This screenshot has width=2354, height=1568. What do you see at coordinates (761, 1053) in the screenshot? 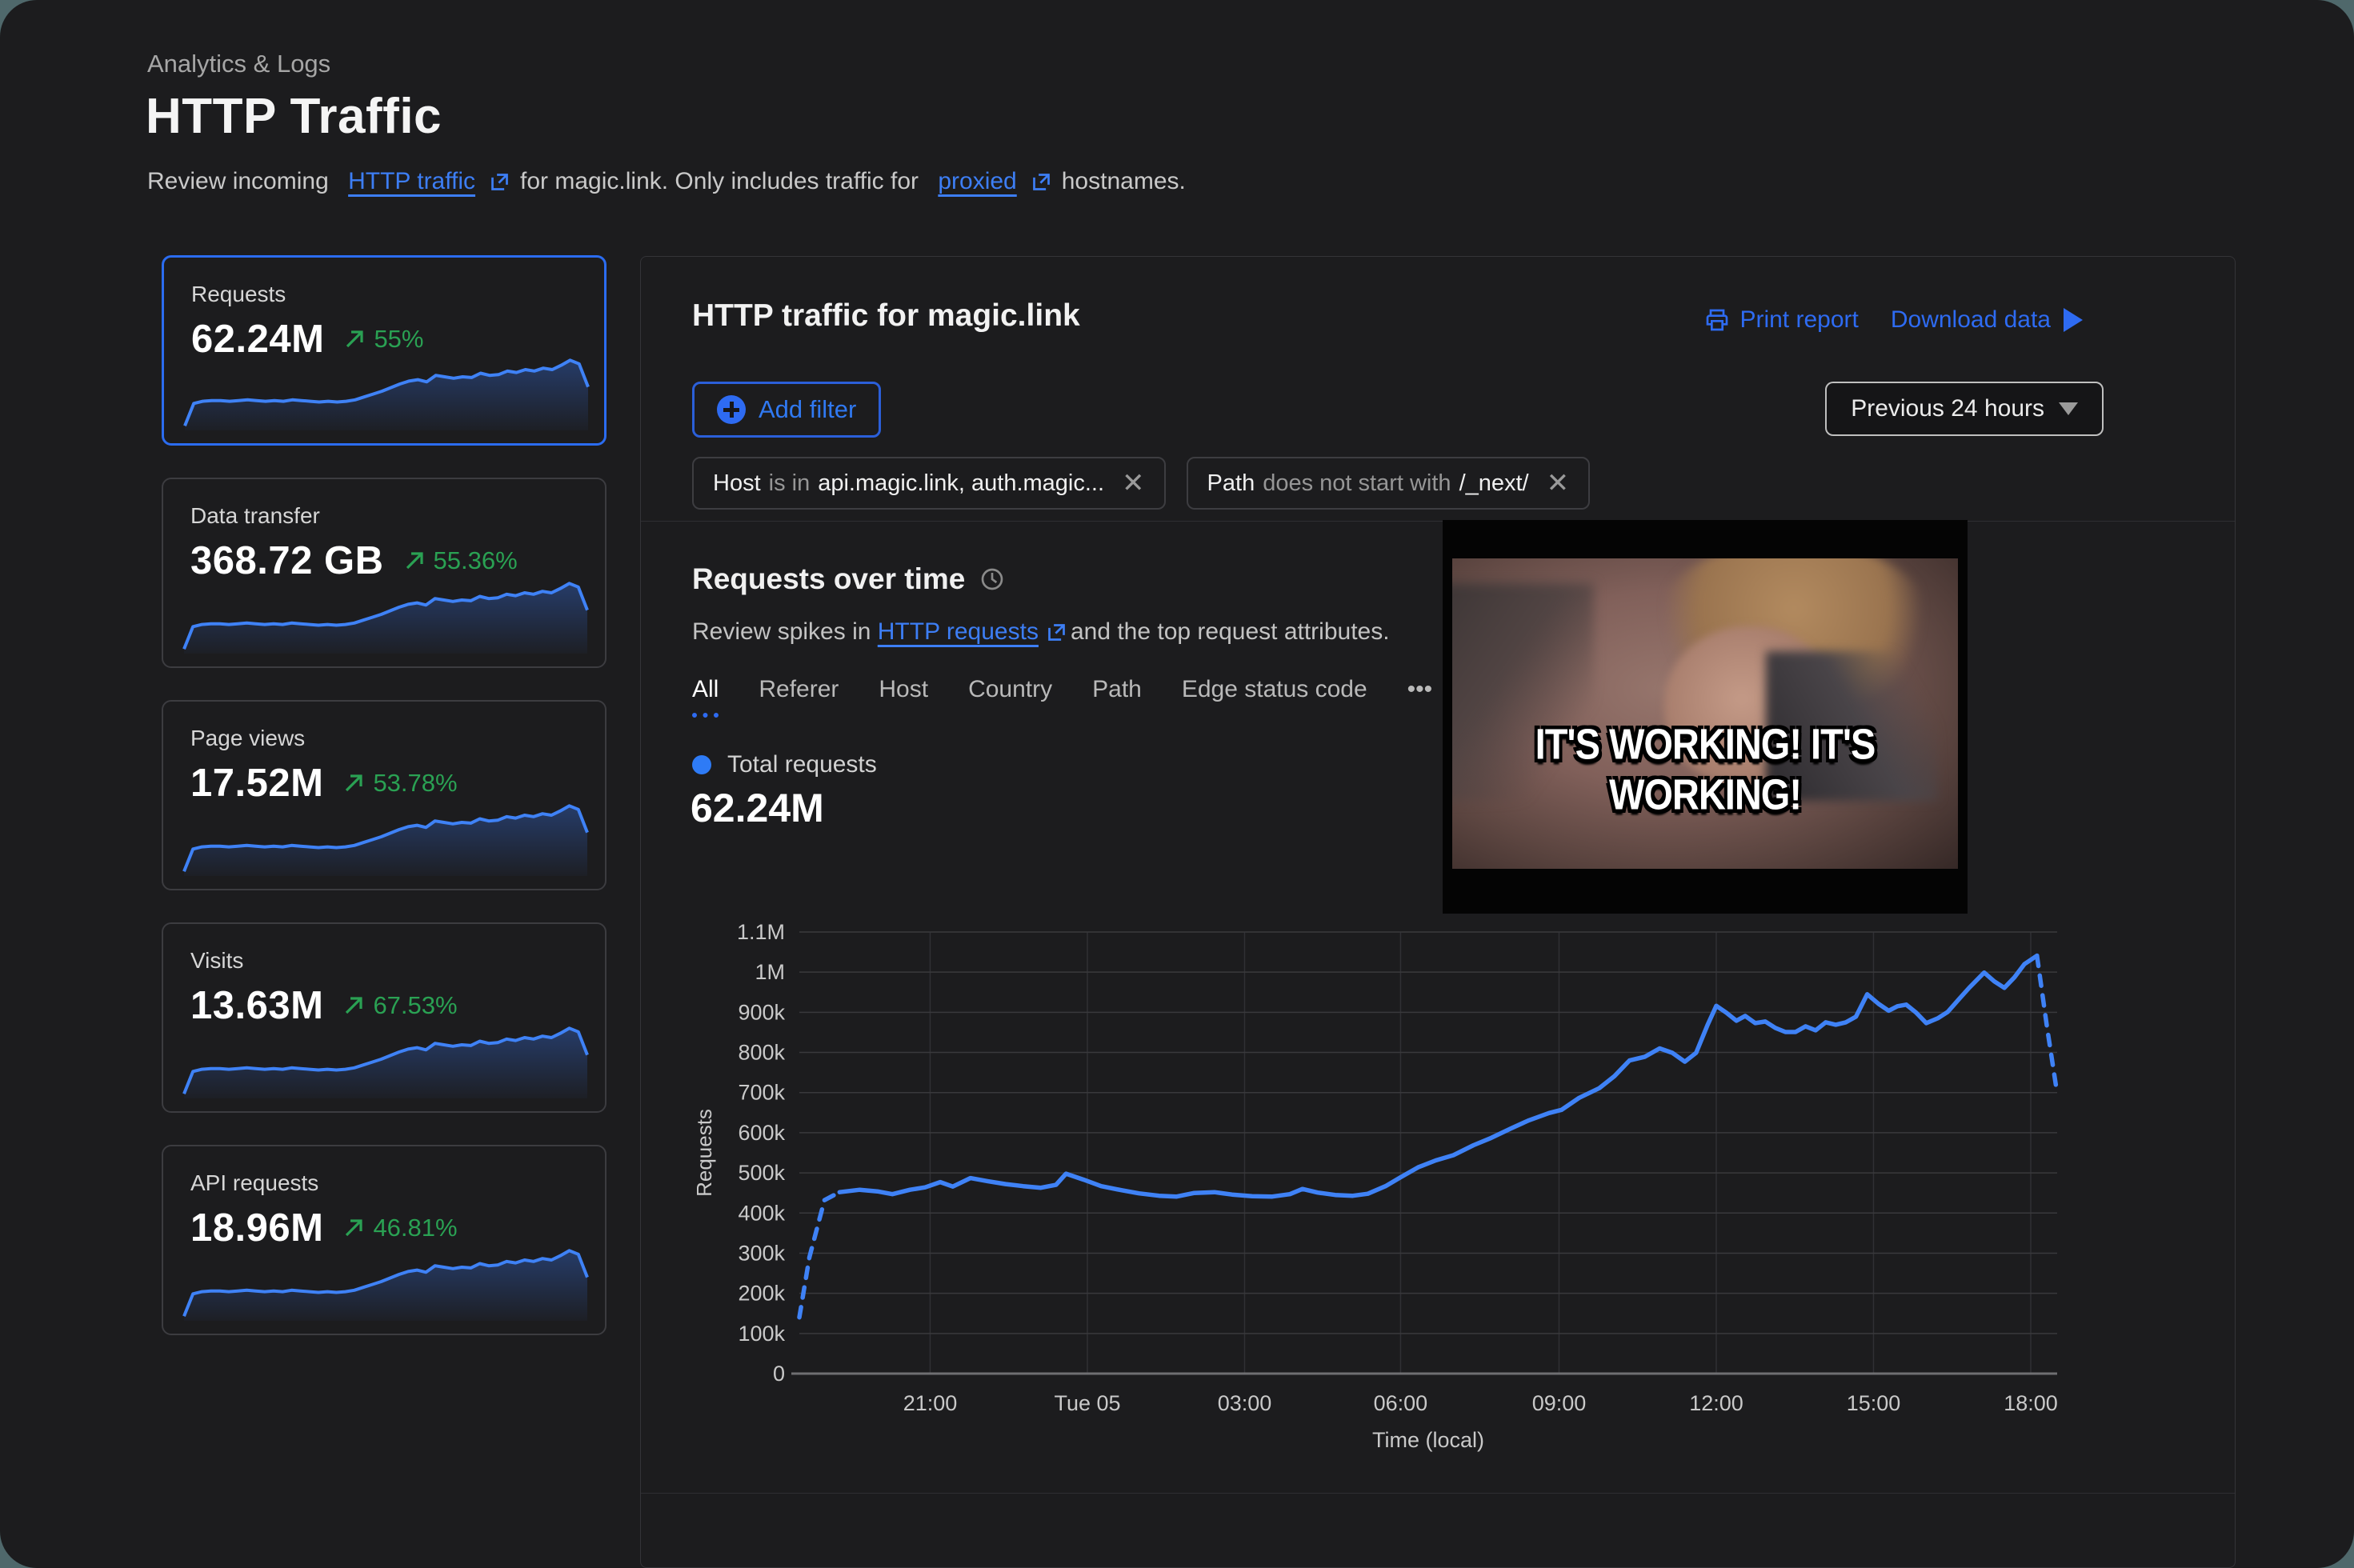
I see `svg-text: 800k` at bounding box center [761, 1053].